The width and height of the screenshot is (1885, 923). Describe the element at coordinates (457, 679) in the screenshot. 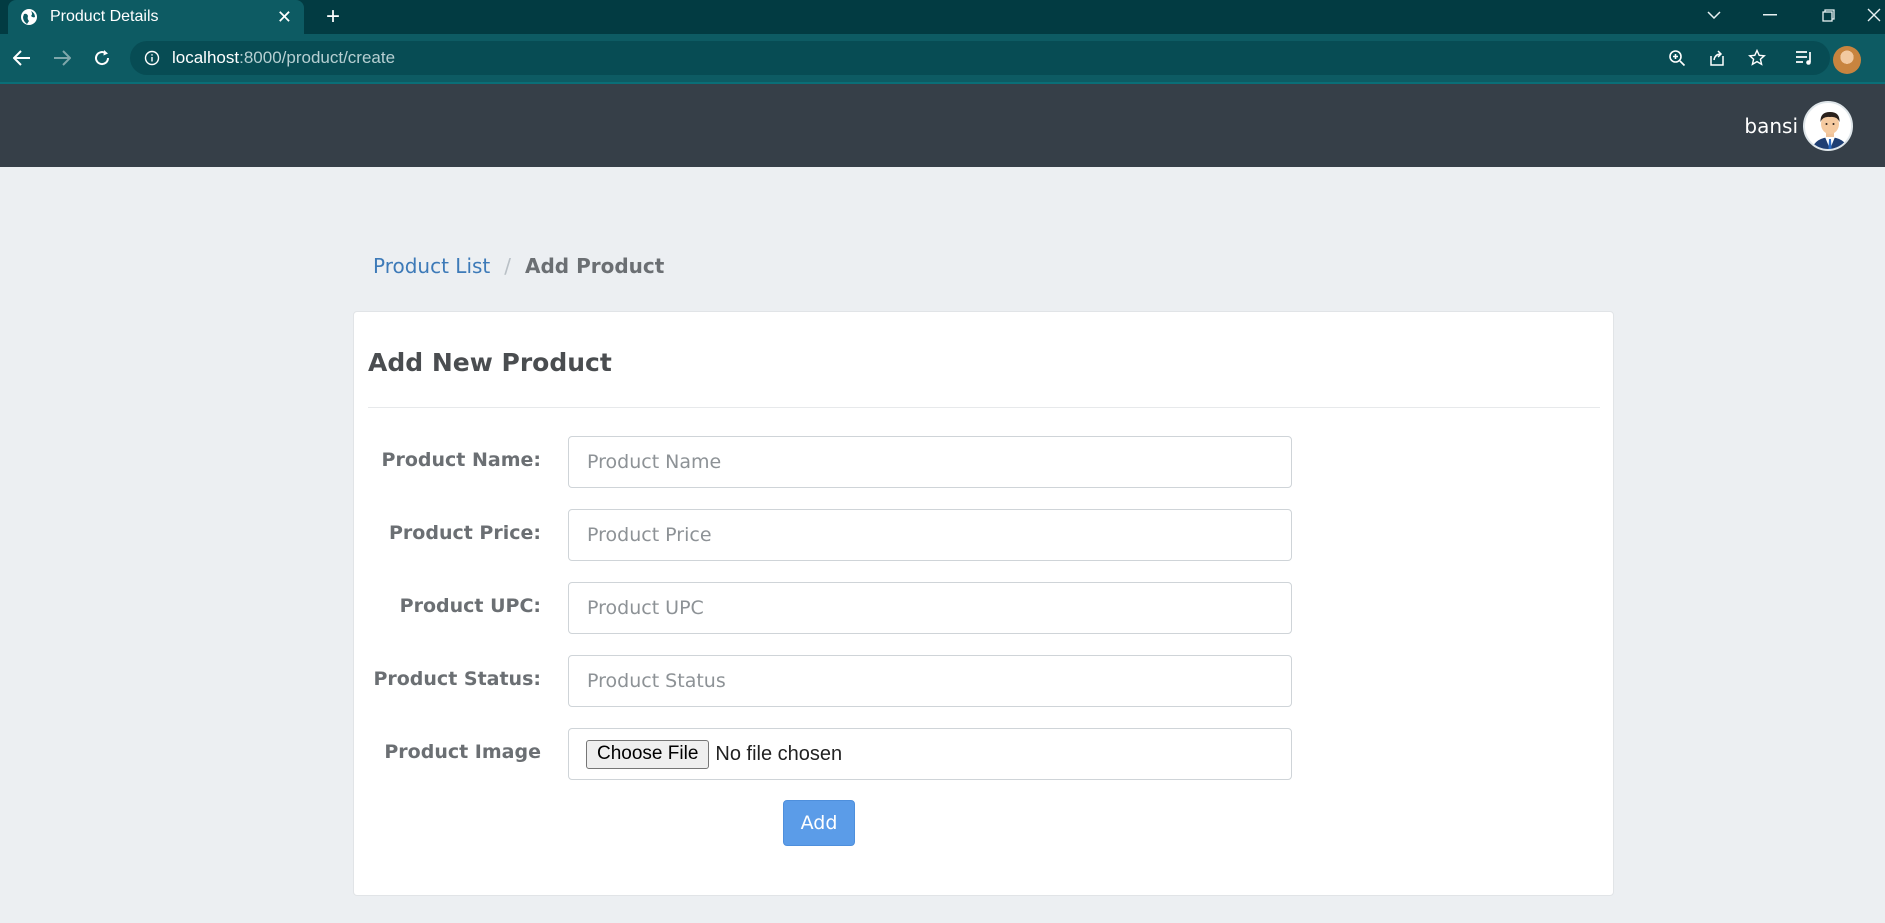

I see `product-status-label: Product Status:` at that location.